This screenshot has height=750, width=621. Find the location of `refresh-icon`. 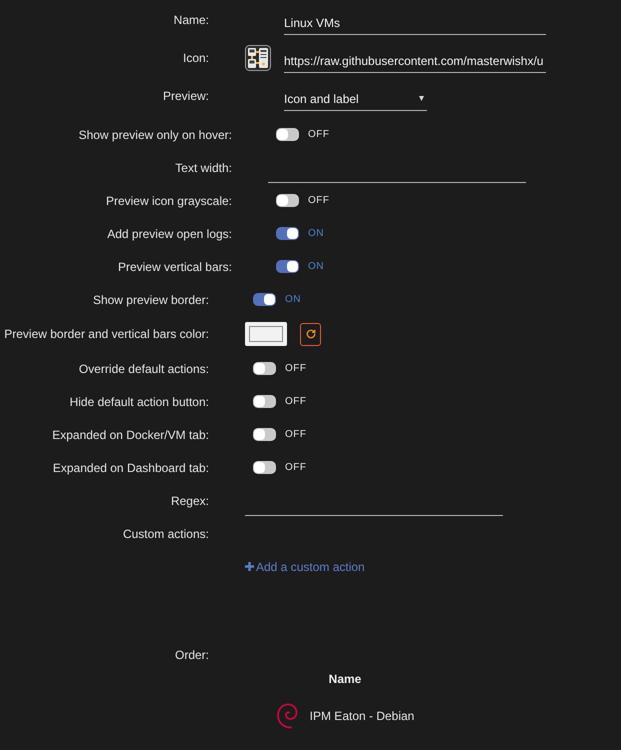

refresh-icon is located at coordinates (311, 334).